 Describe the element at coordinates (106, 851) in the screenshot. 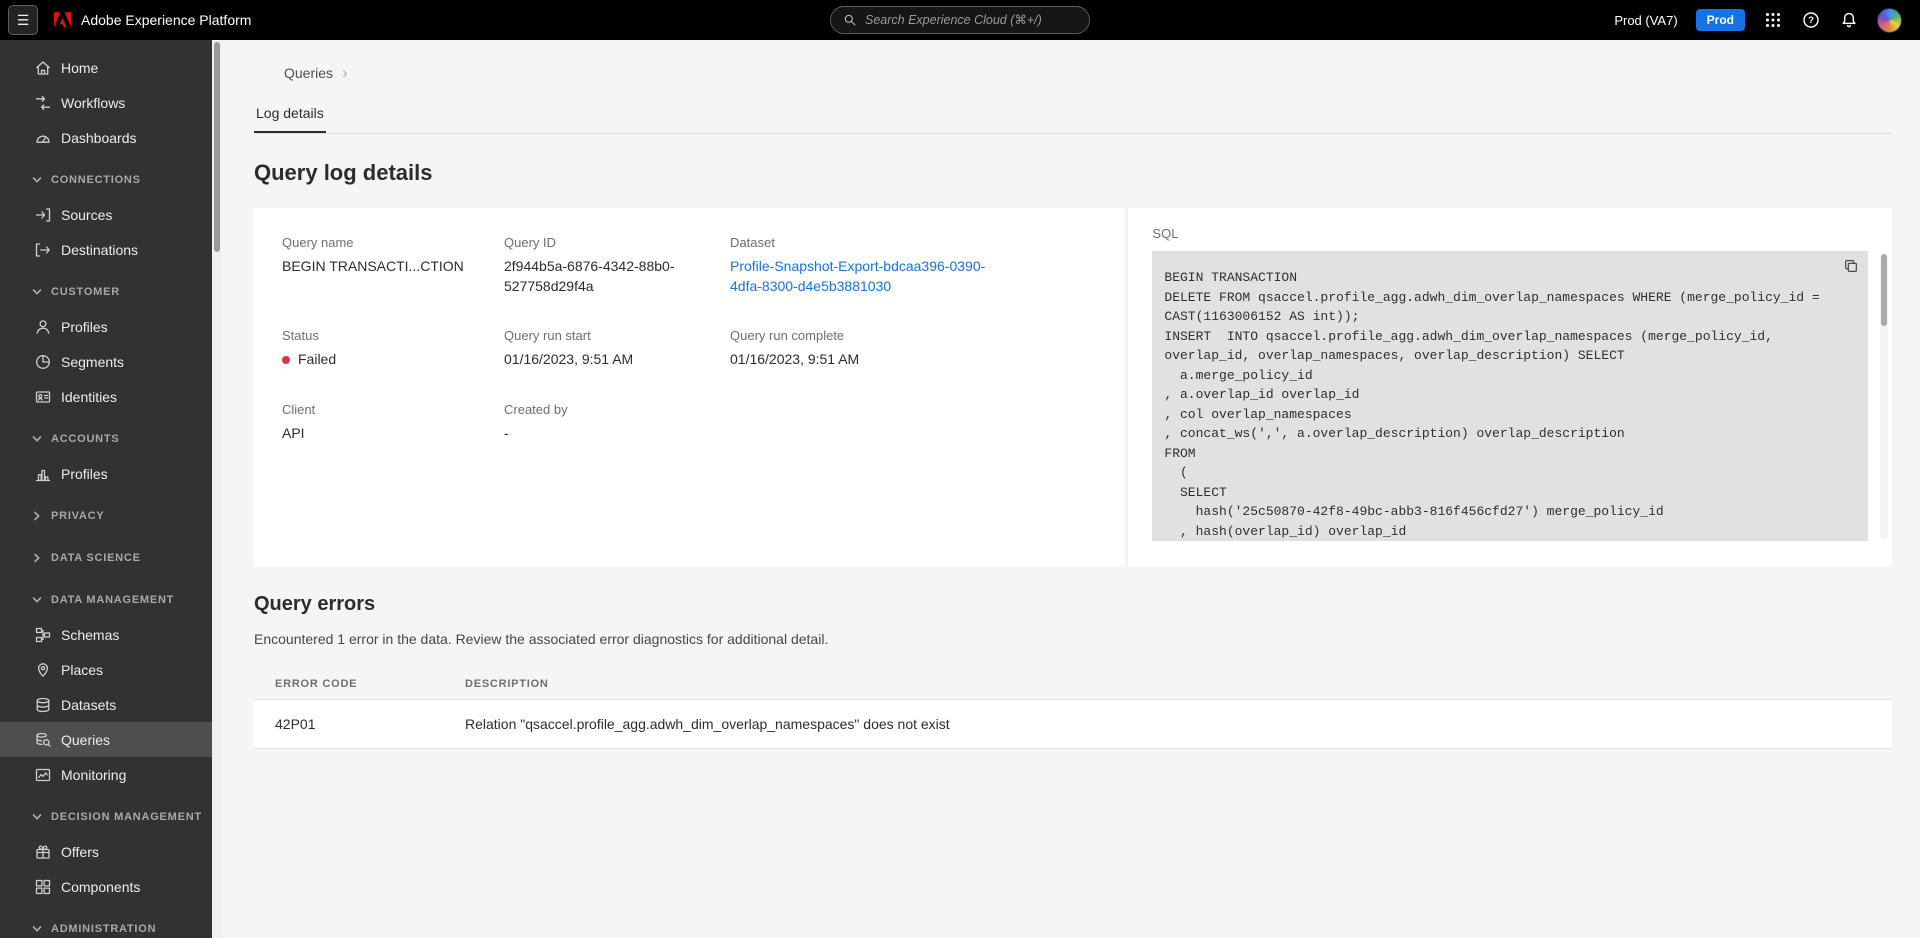

I see `sidebar-item-offers: Offers` at that location.